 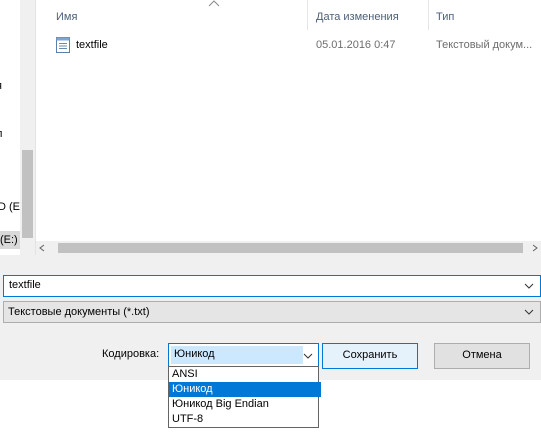 I want to click on nav-item-label: л, so click(x=1, y=134).